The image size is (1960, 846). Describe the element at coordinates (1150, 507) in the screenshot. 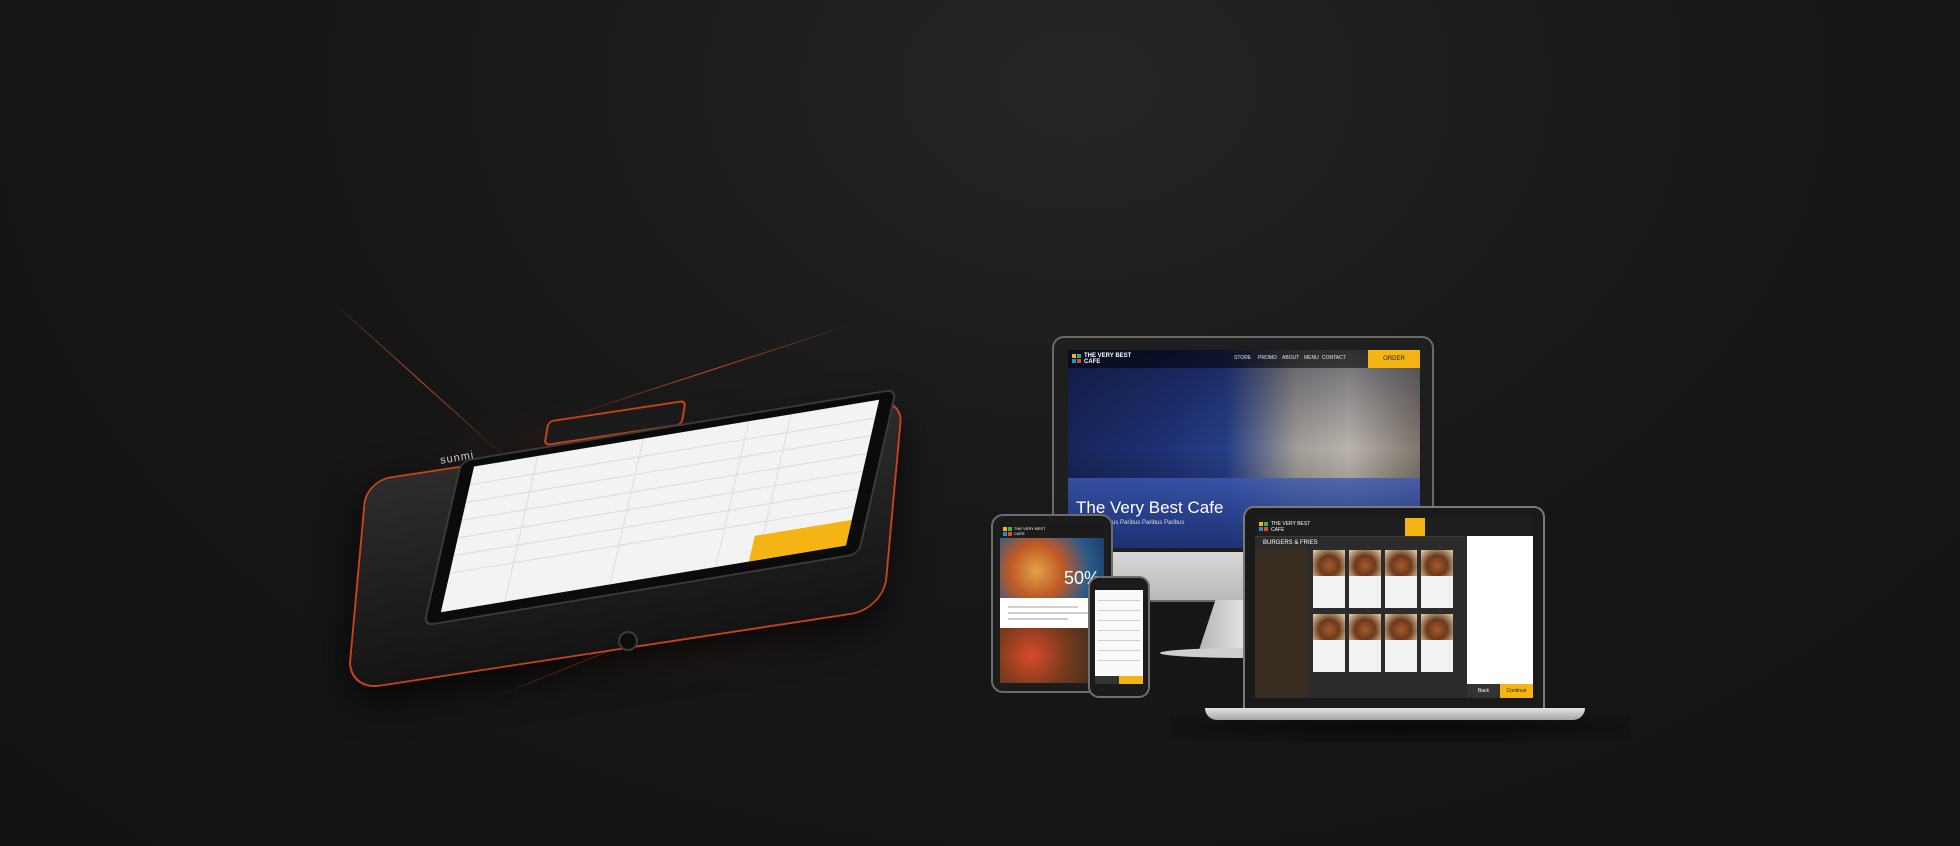

I see `hero-title: The Very Best Cafe` at that location.